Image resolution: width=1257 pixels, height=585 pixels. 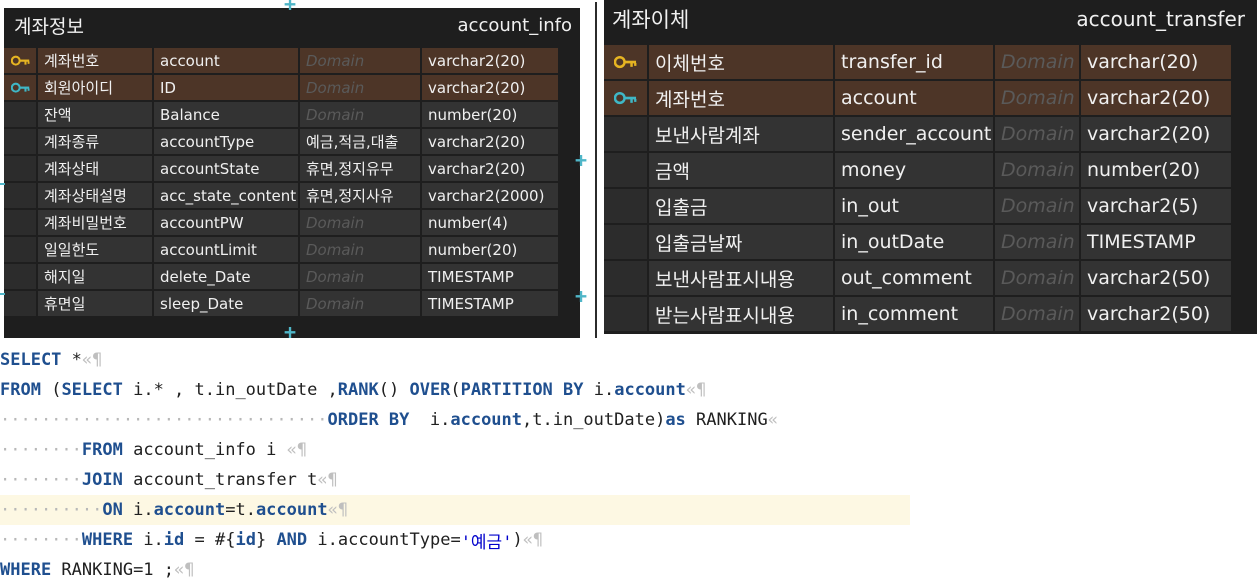 I want to click on column-name-en: money, so click(x=915, y=170).